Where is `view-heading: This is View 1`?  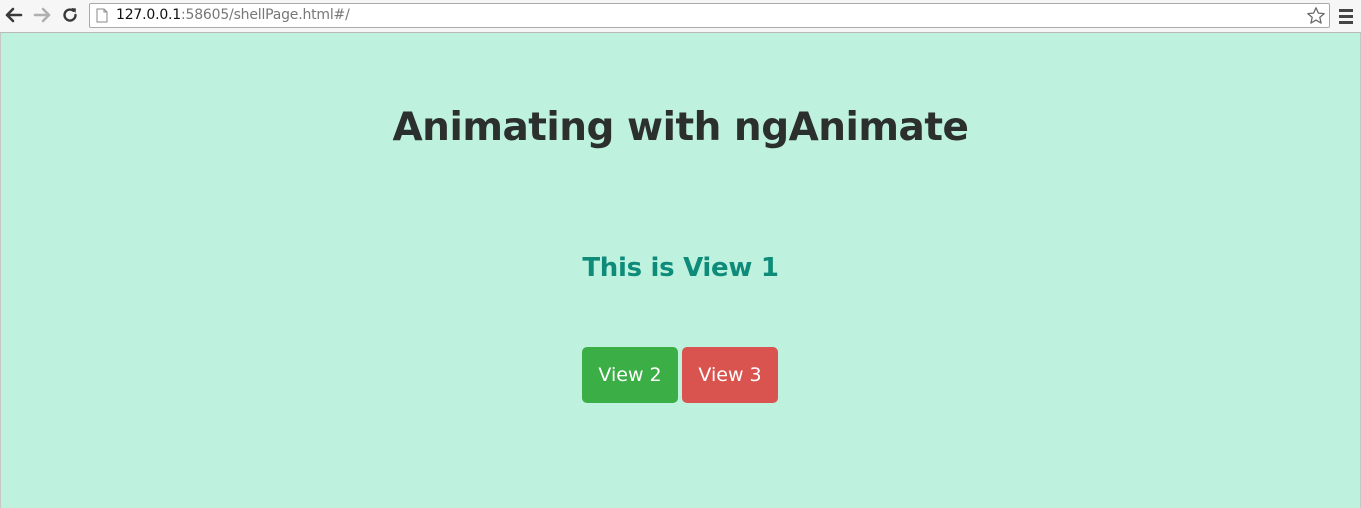
view-heading: This is View 1 is located at coordinates (680, 268).